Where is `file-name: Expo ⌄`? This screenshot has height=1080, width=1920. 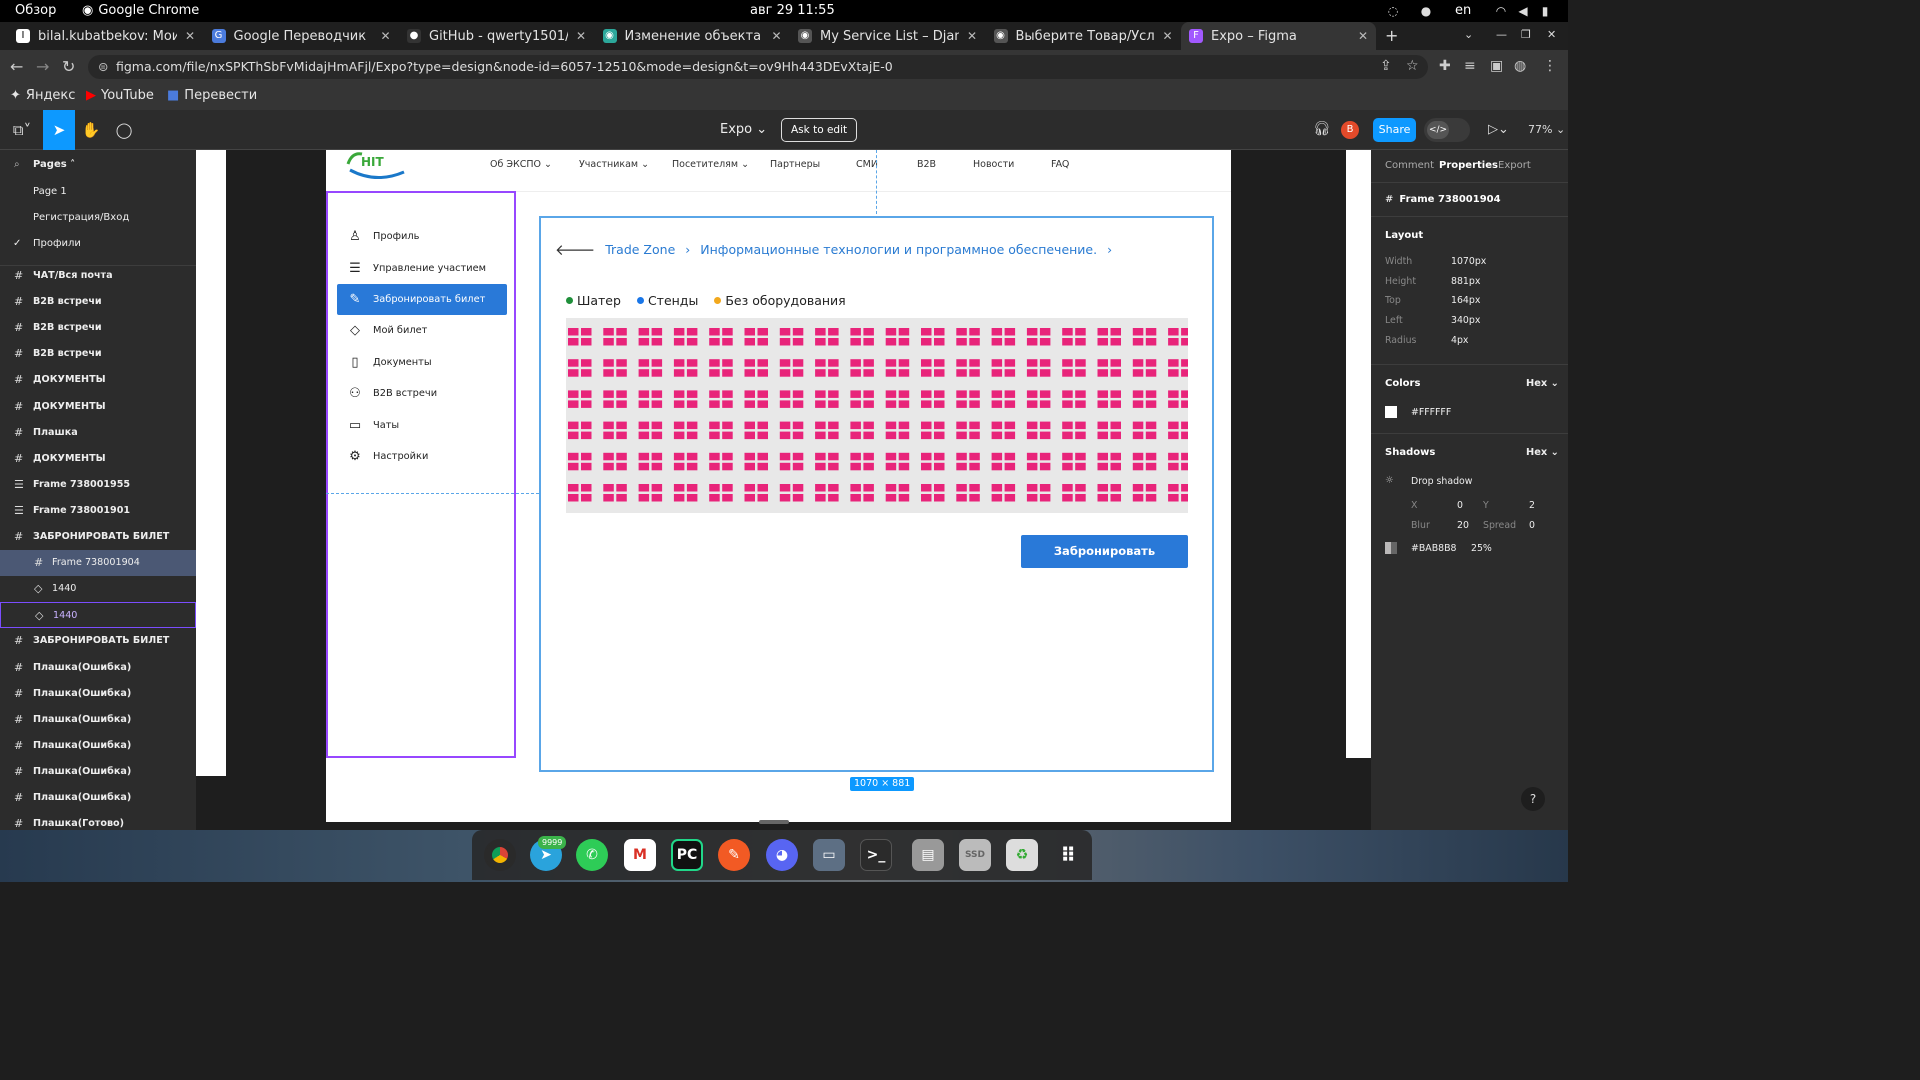 file-name: Expo ⌄ is located at coordinates (743, 129).